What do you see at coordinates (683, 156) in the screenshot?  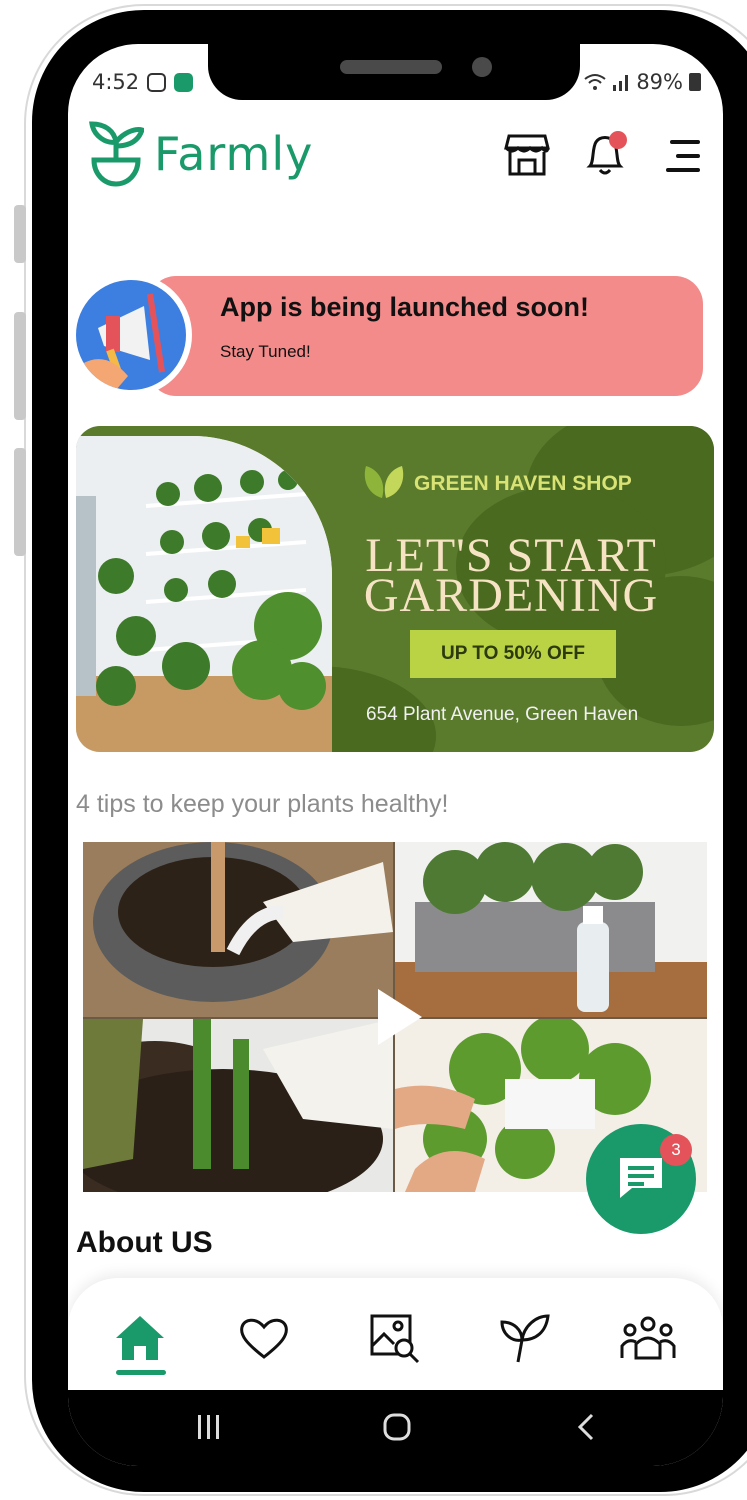 I see `hamburger-menu-icon` at bounding box center [683, 156].